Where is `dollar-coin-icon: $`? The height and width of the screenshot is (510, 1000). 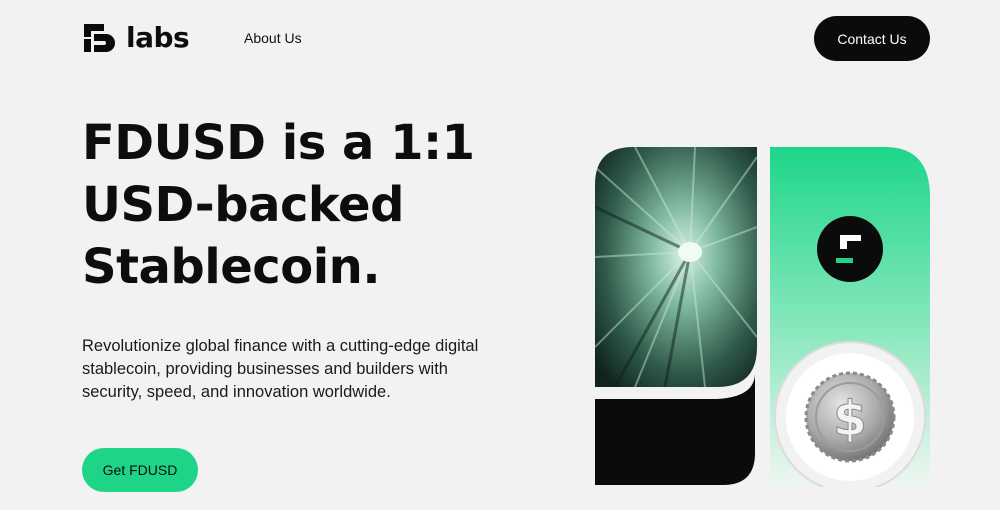 dollar-coin-icon: $ is located at coordinates (850, 414).